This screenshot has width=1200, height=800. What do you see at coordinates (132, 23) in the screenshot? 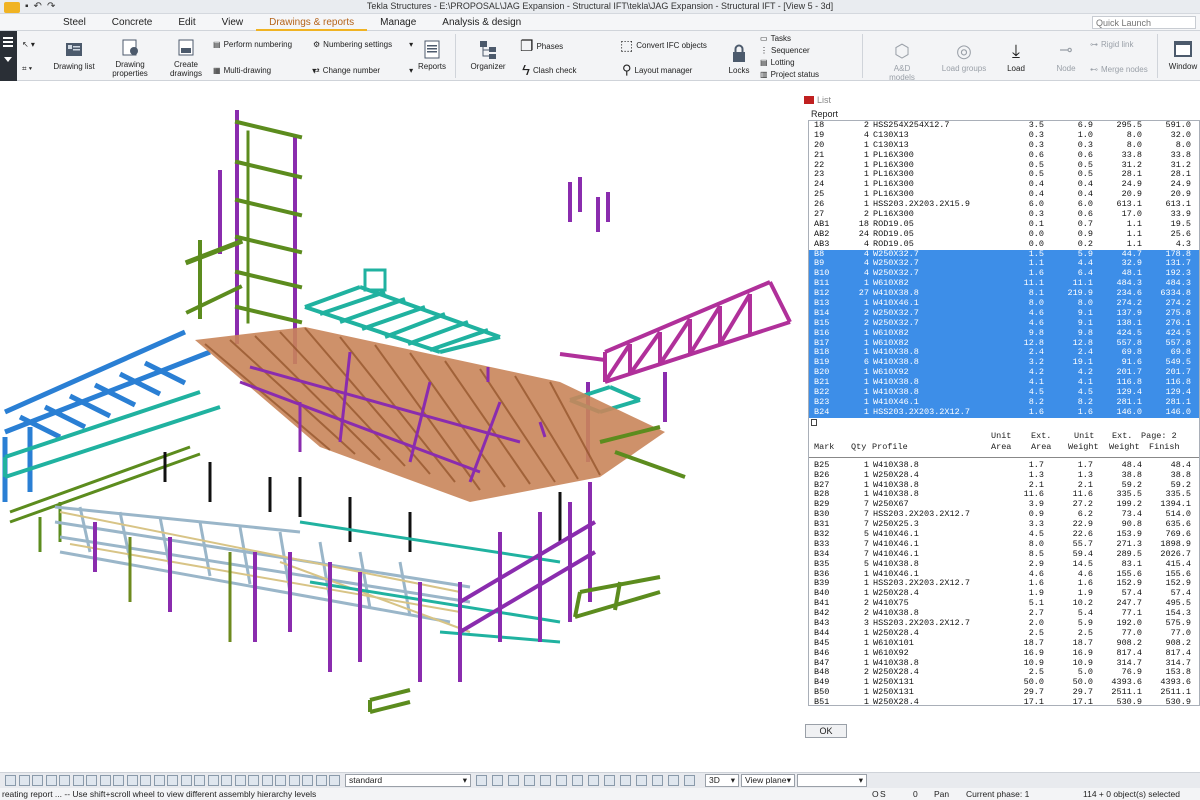
I see `tab-concrete: Concrete` at bounding box center [132, 23].